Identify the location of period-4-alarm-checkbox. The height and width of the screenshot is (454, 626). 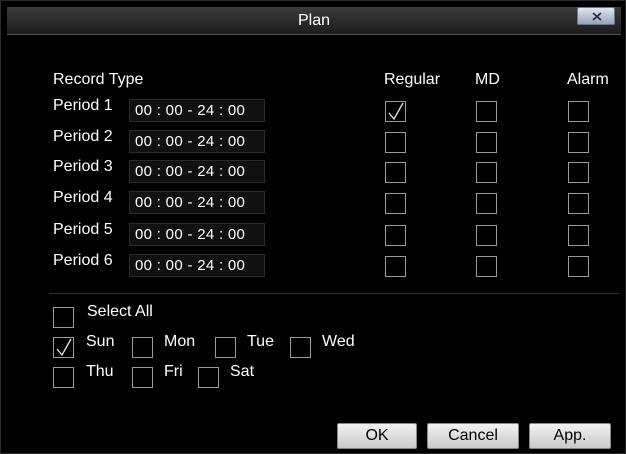
(578, 203).